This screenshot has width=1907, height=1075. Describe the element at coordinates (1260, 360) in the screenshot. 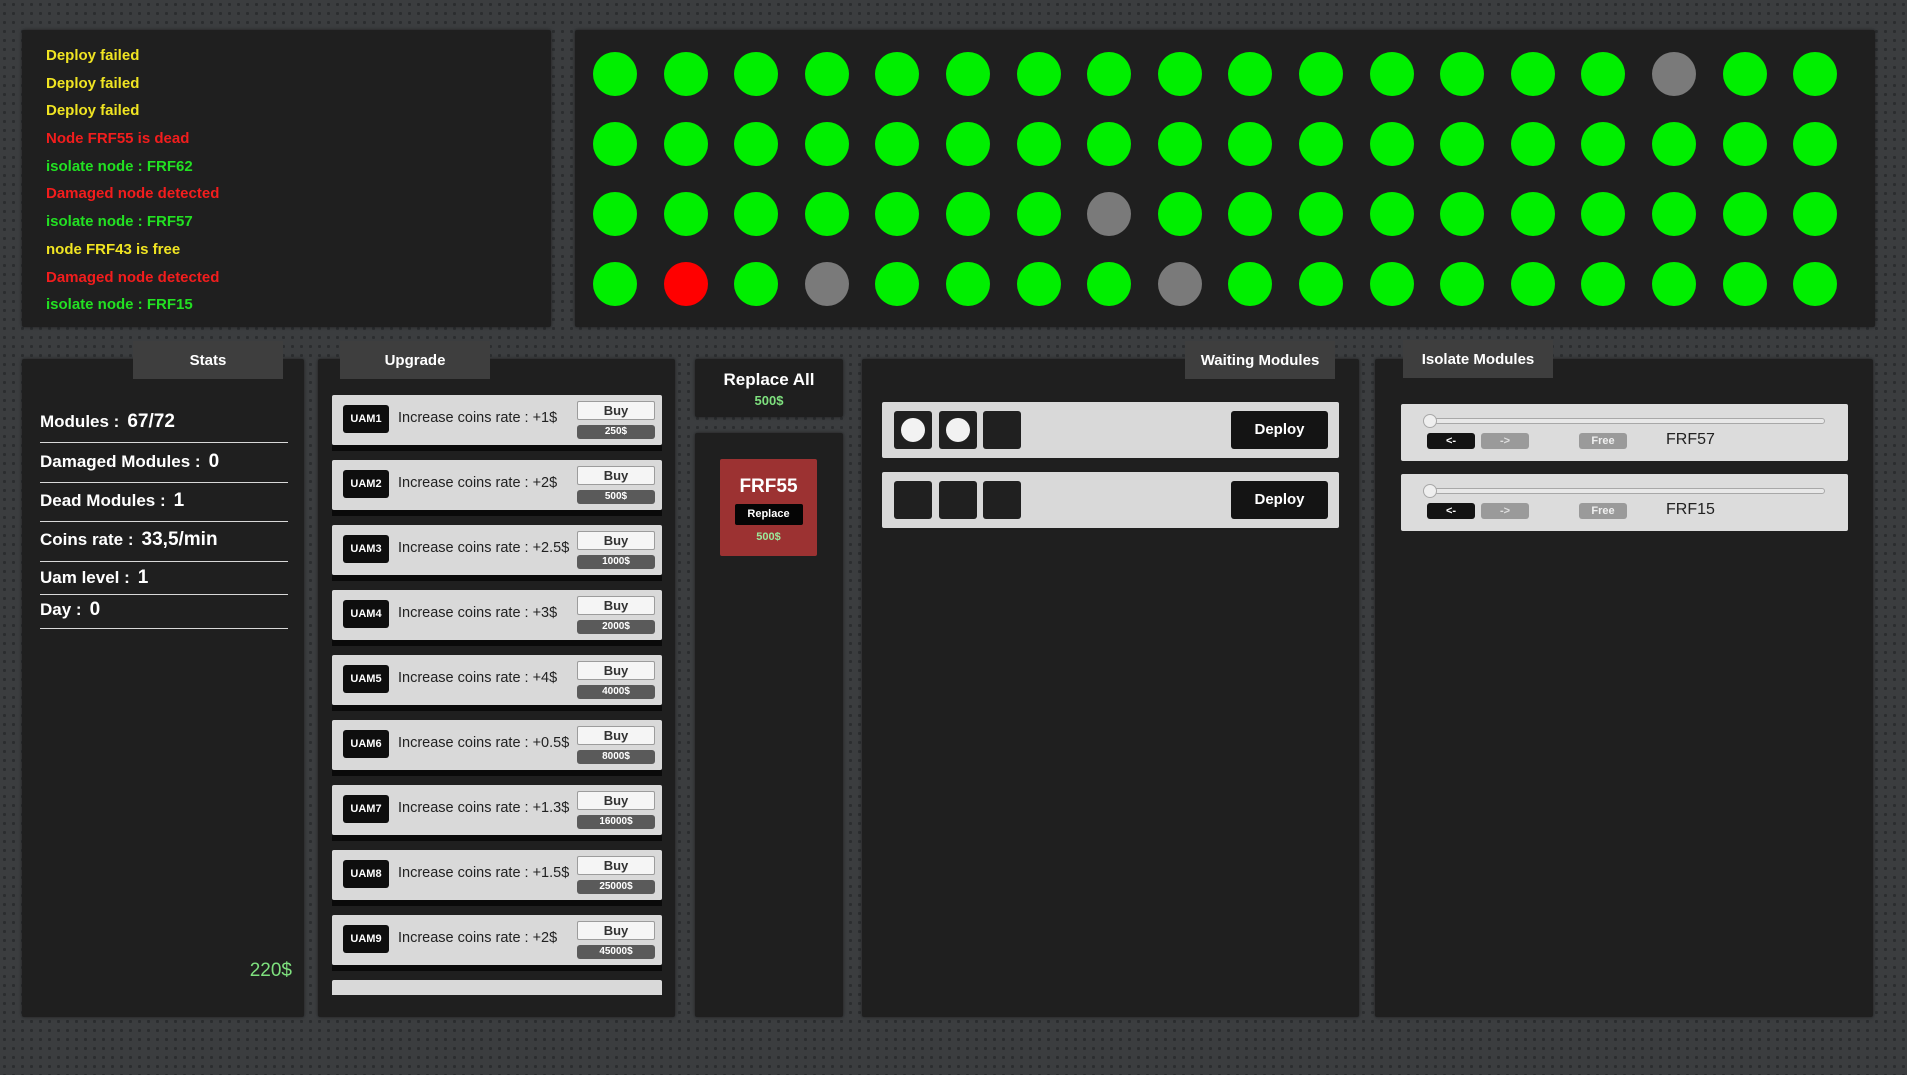

I see `tab-waiting-modules: Waiting Modules` at that location.